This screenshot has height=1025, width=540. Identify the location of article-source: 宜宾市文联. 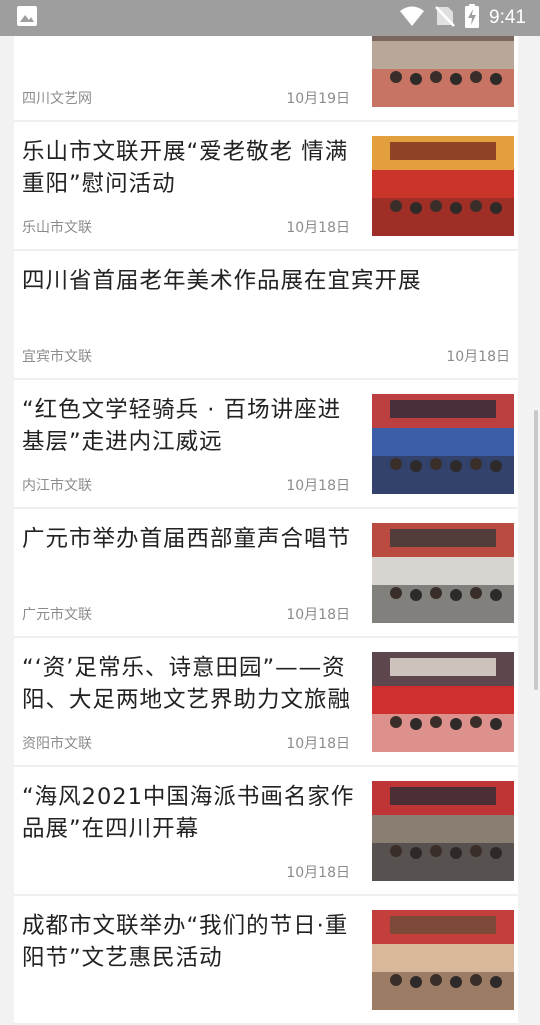
(57, 357).